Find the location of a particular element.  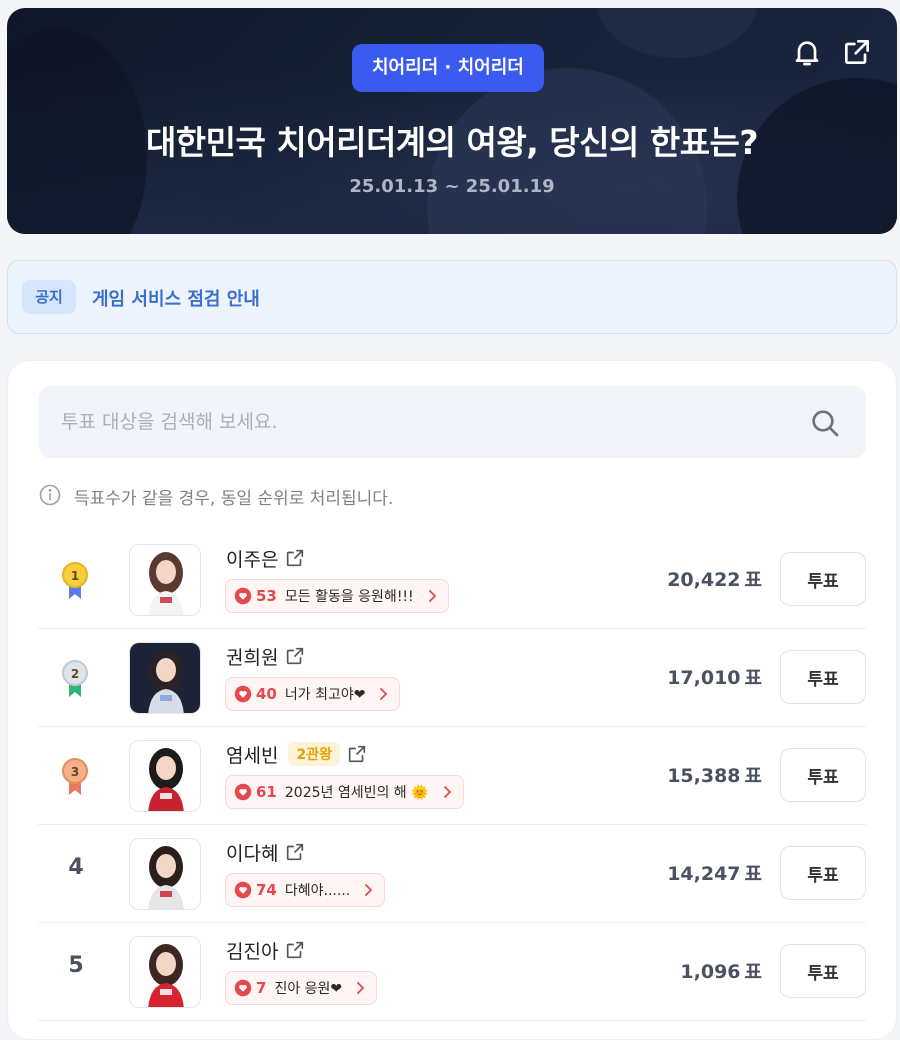

candidate-name-line: 권희원 is located at coordinates (266, 656).